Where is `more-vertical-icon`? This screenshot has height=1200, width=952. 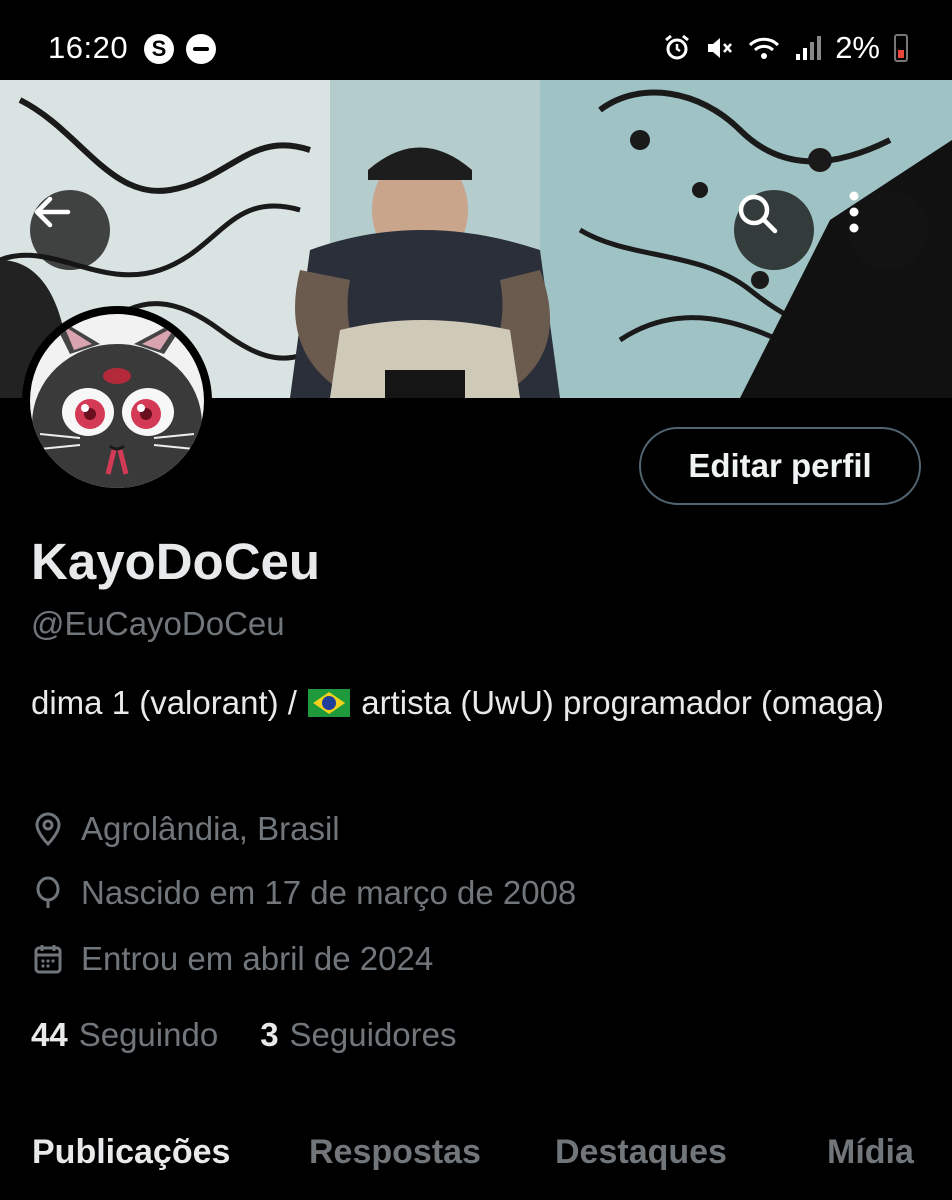 more-vertical-icon is located at coordinates (854, 212).